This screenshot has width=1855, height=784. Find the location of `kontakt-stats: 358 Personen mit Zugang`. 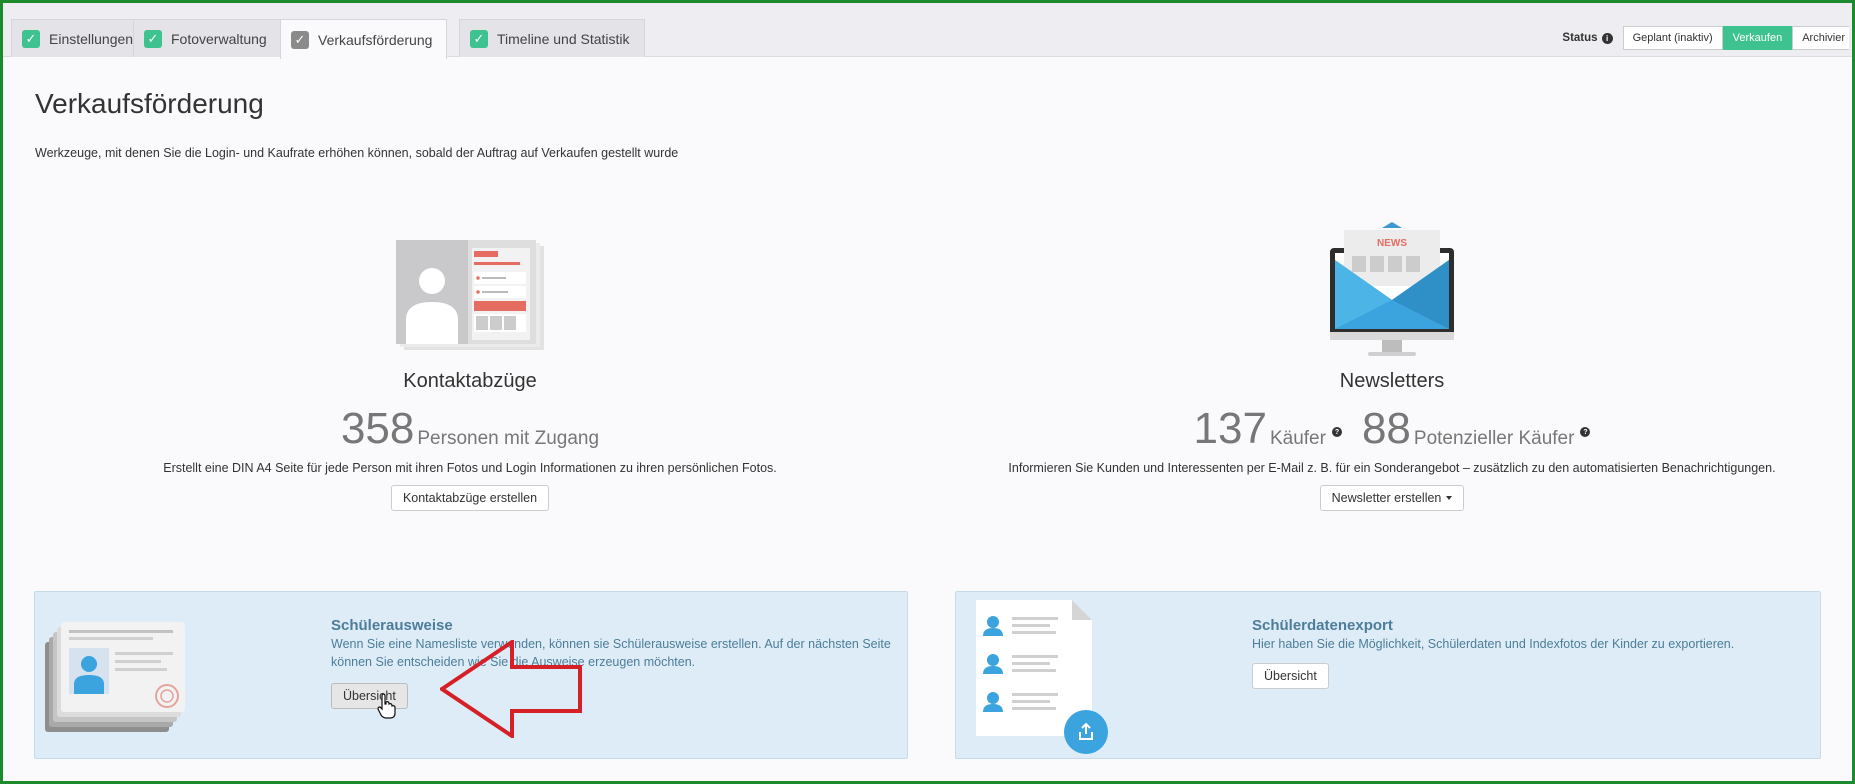

kontakt-stats: 358 Personen mit Zugang is located at coordinates (470, 429).